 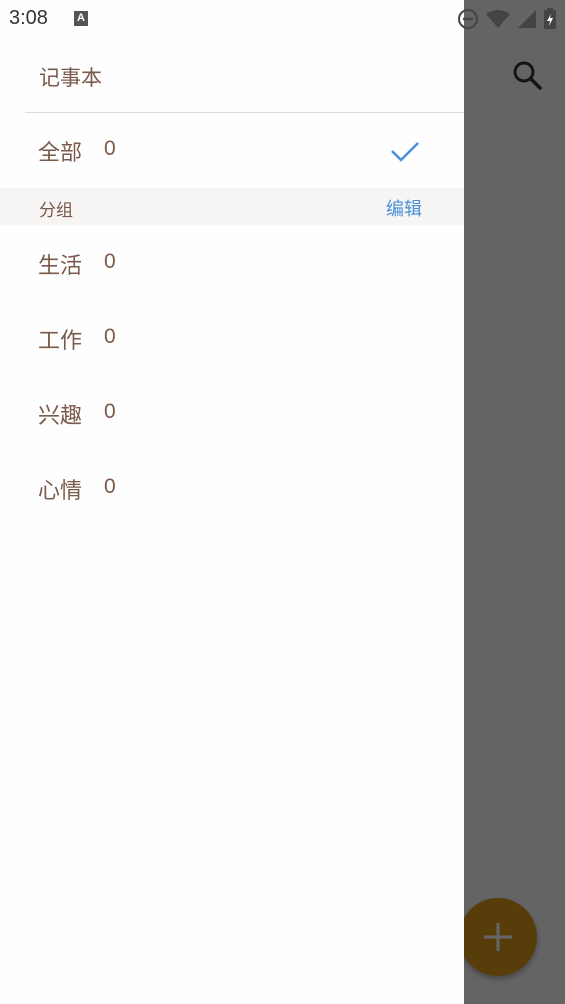 What do you see at coordinates (232, 336) in the screenshot?
I see `group-item-work: 工作 0` at bounding box center [232, 336].